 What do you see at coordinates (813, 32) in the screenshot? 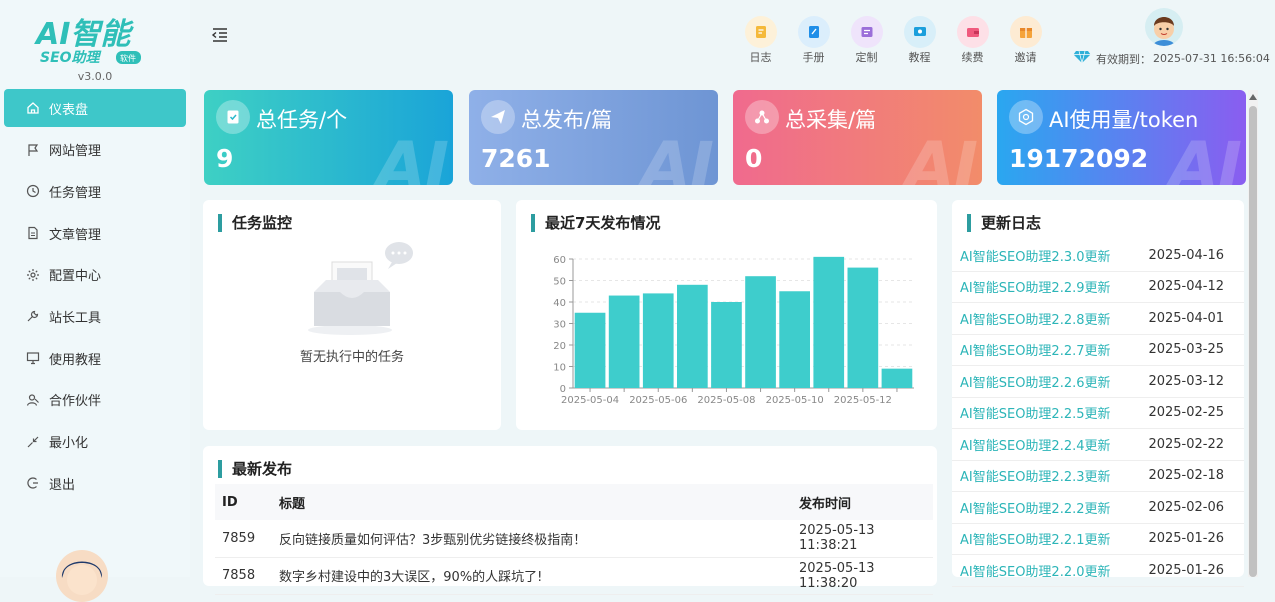
I see `manual-icon` at bounding box center [813, 32].